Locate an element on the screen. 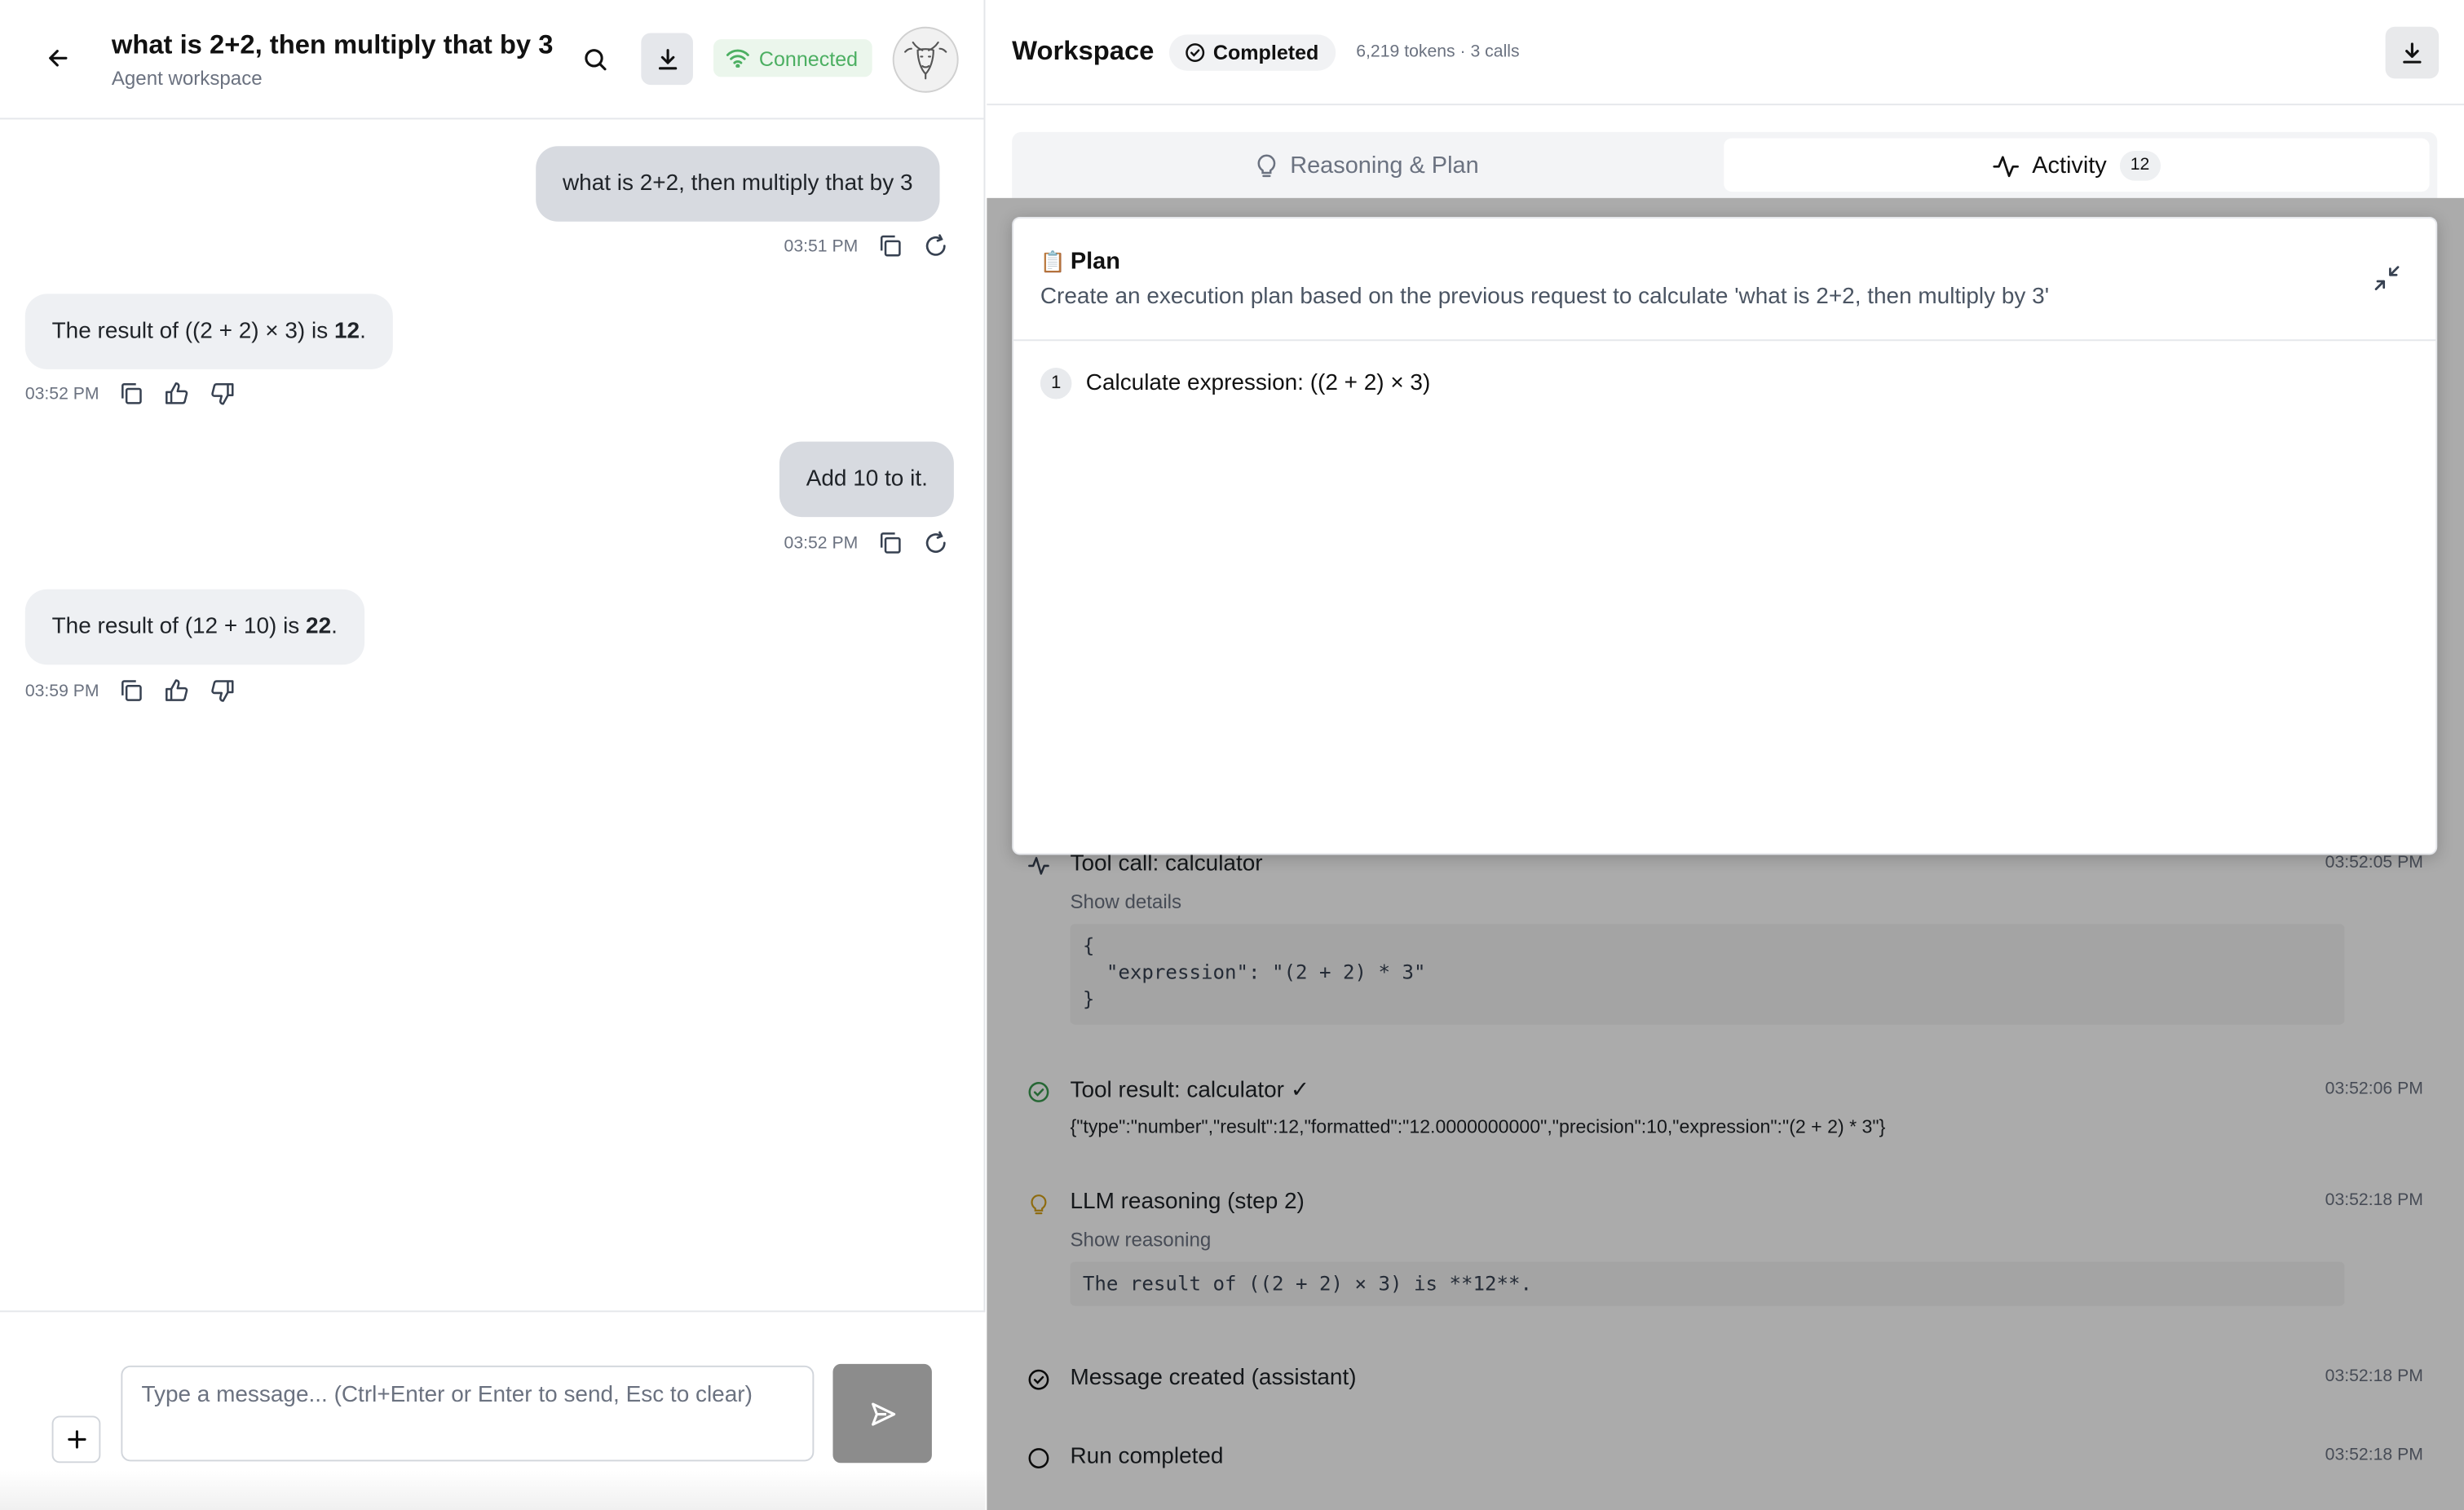  message-text-prefix: The result of (12 + 10) is is located at coordinates (179, 627).